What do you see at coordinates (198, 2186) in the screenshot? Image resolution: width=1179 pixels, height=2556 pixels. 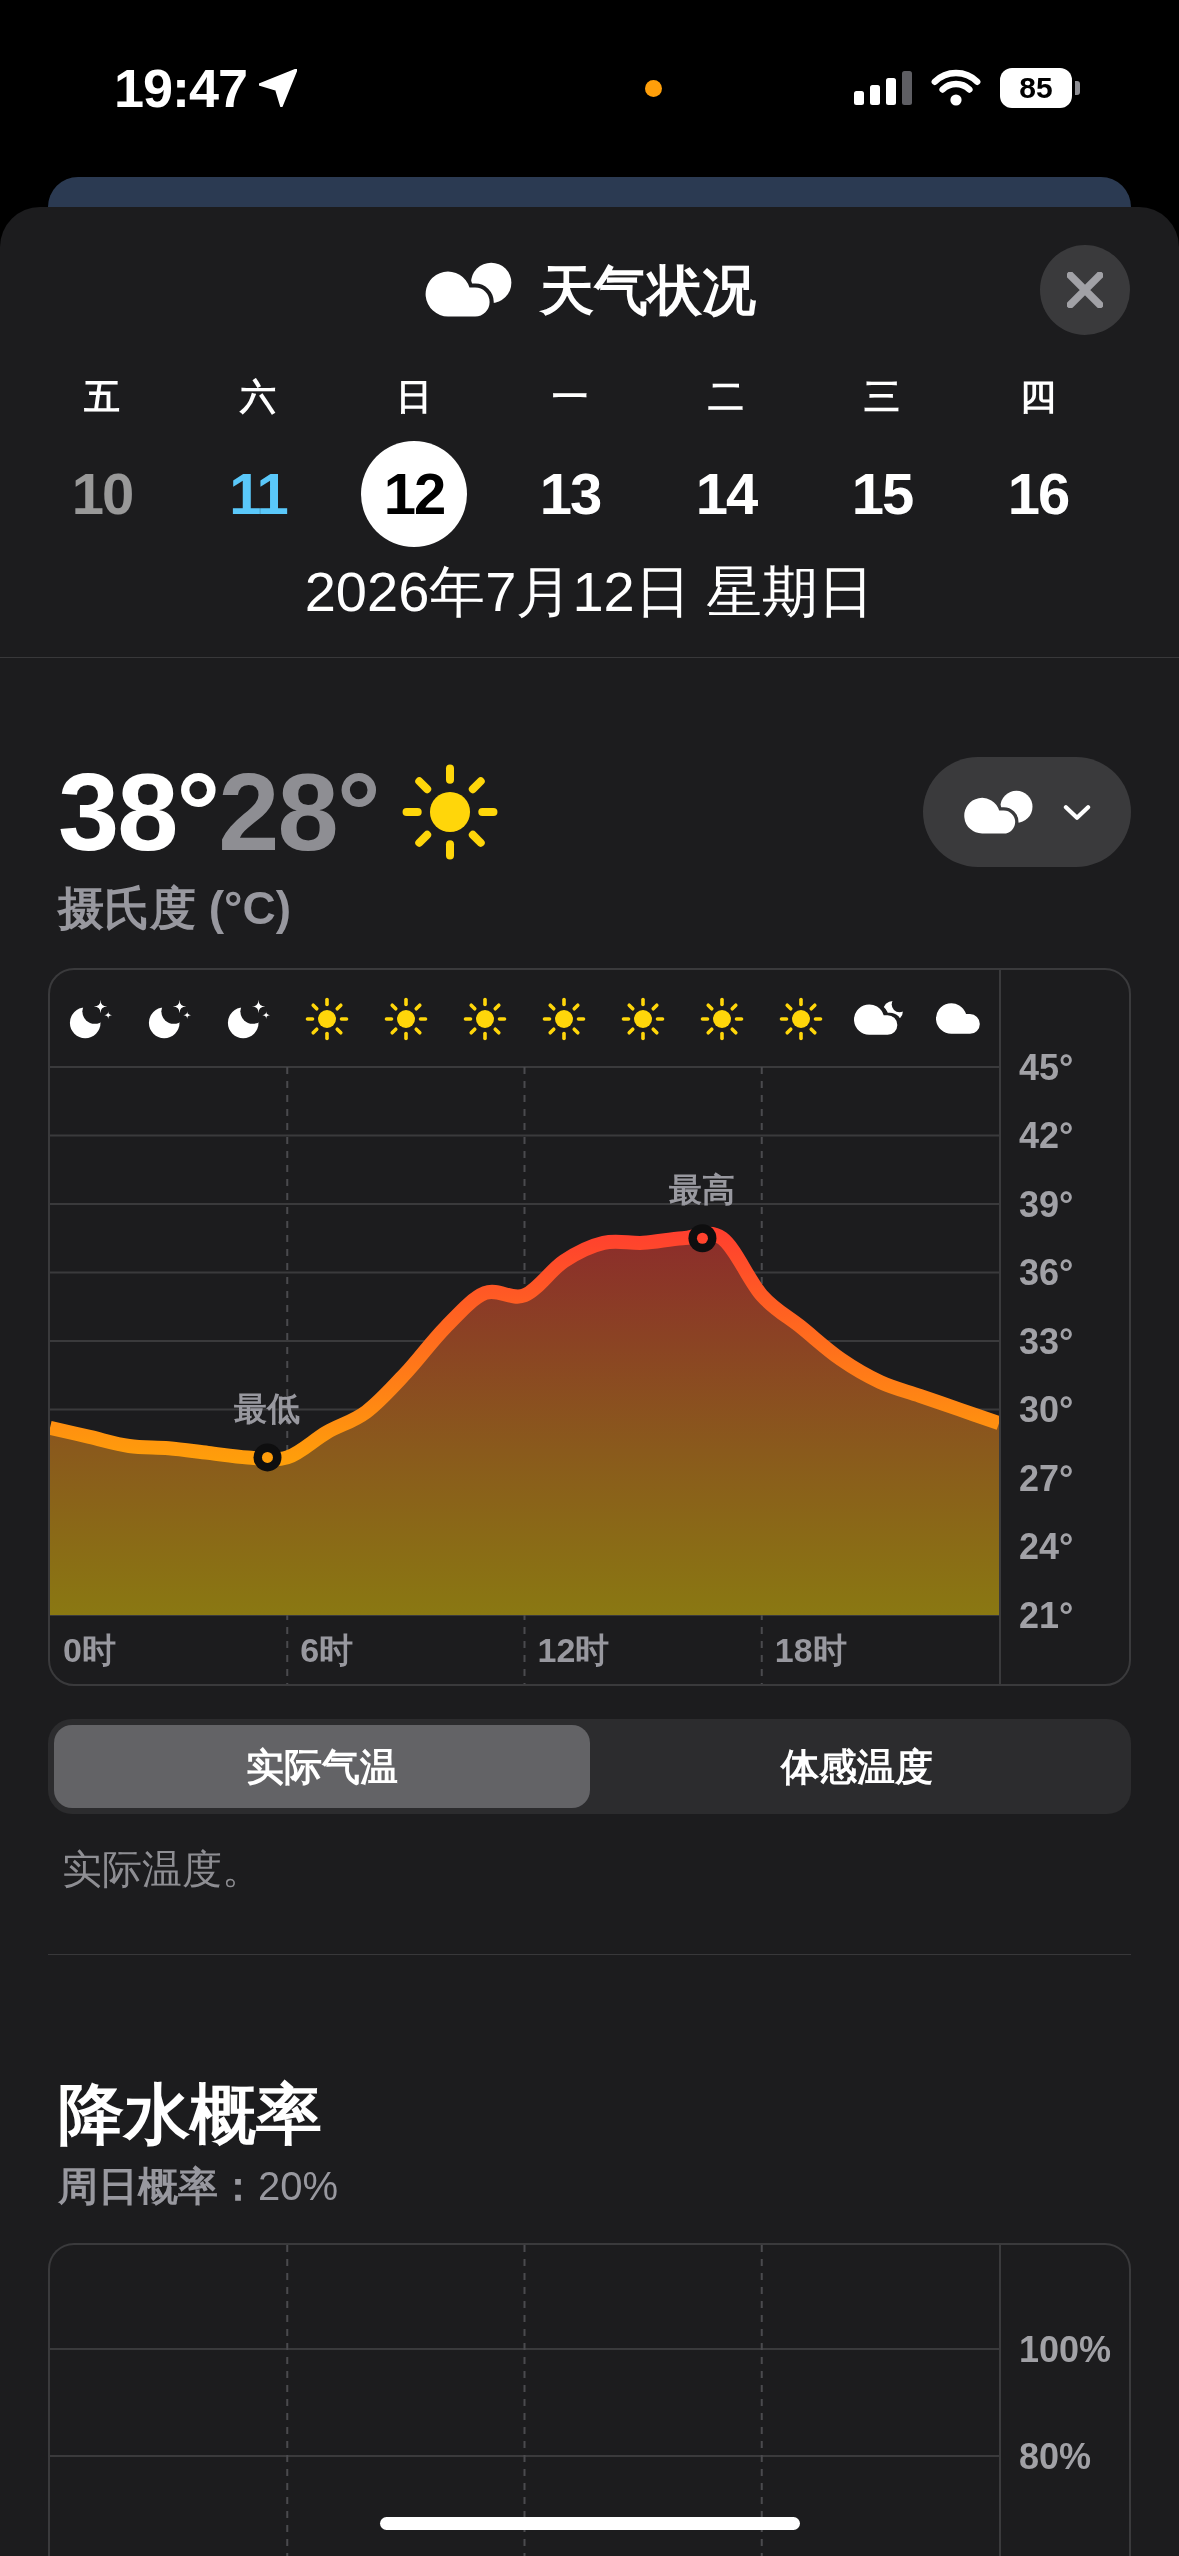 I see `section-subtitle: 周日概率：20%` at bounding box center [198, 2186].